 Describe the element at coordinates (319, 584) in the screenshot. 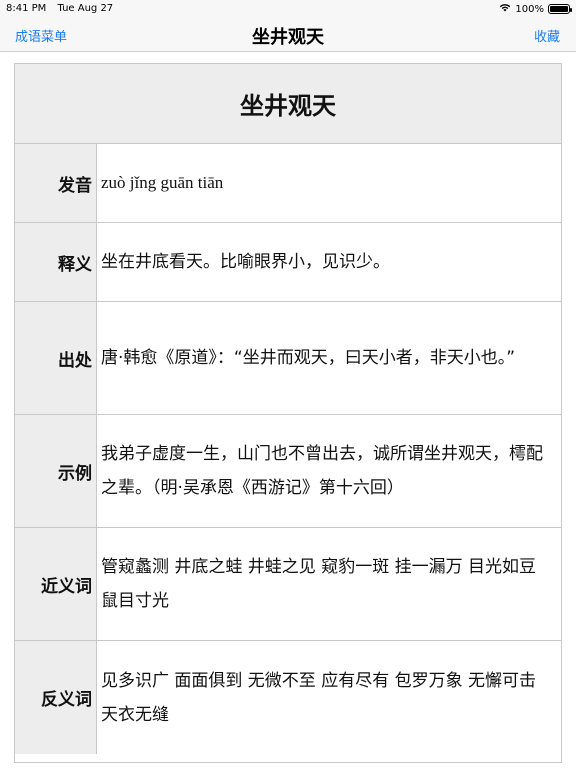

I see `row-value: 管窥蠡测 井底之蛙 井蛙之见 窥豹一斑 挂一漏万 目光如豆 鼠目寸光` at that location.